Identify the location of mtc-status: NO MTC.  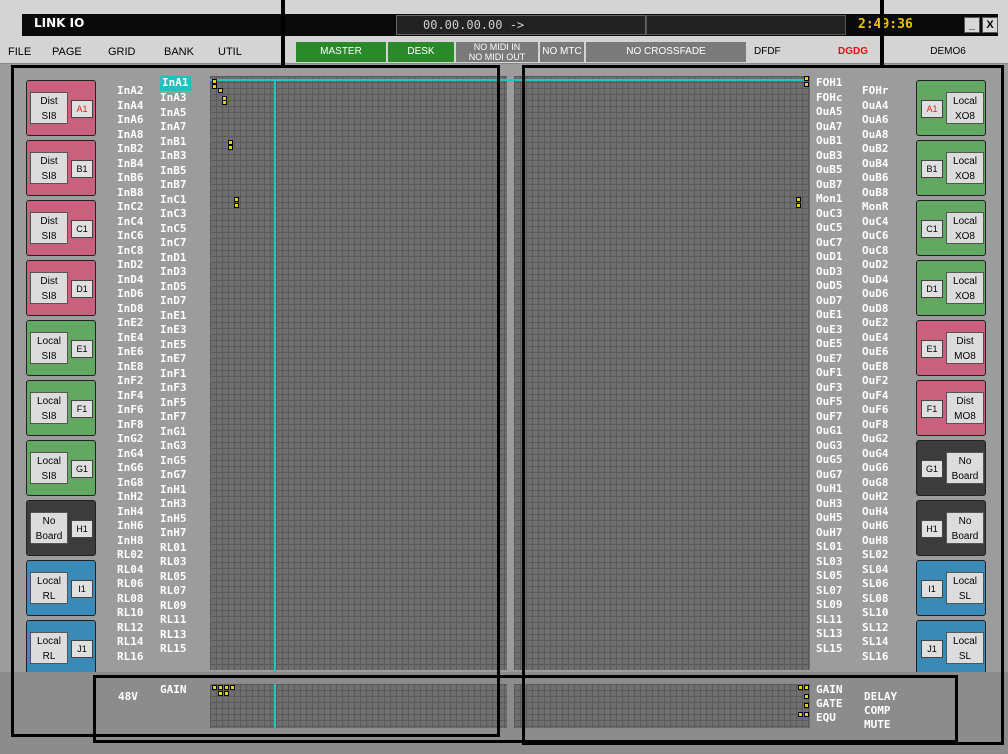
(562, 52).